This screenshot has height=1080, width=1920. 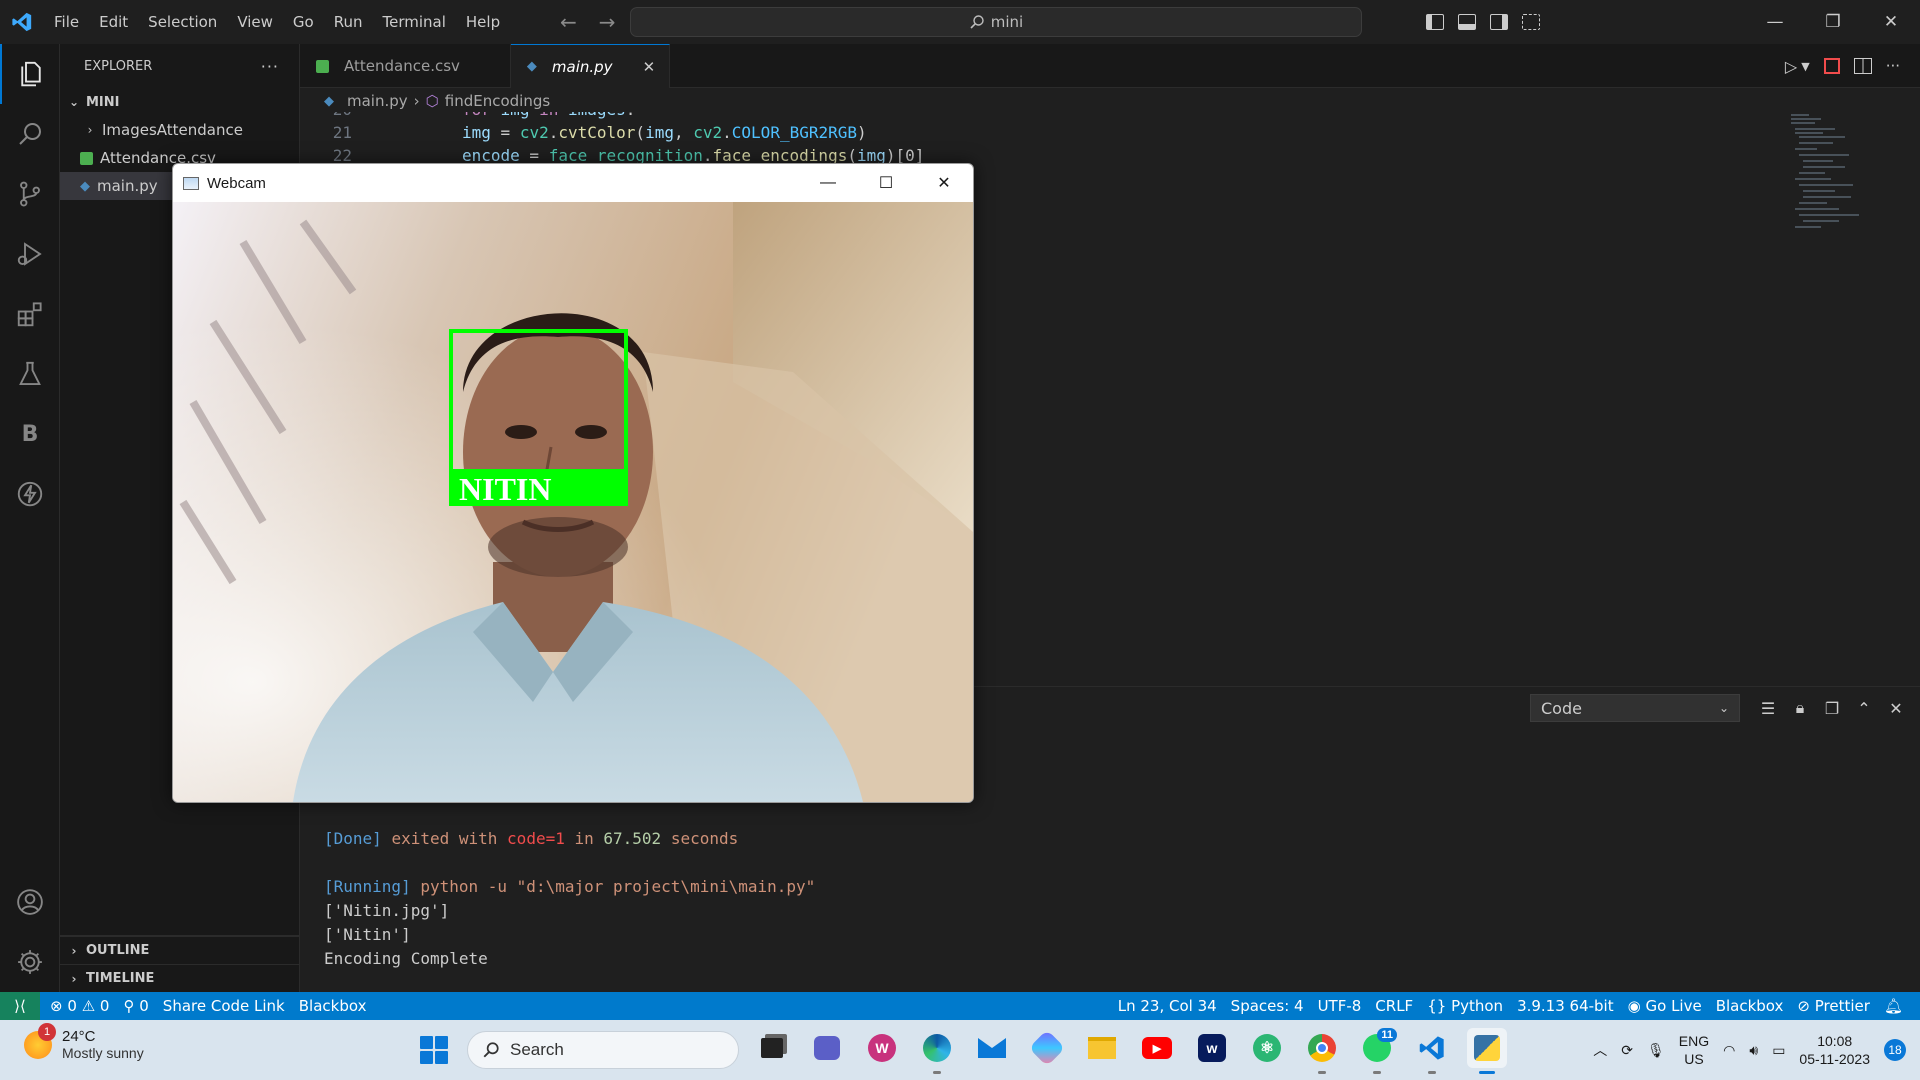 What do you see at coordinates (1831, 66) in the screenshot?
I see `stop-icon` at bounding box center [1831, 66].